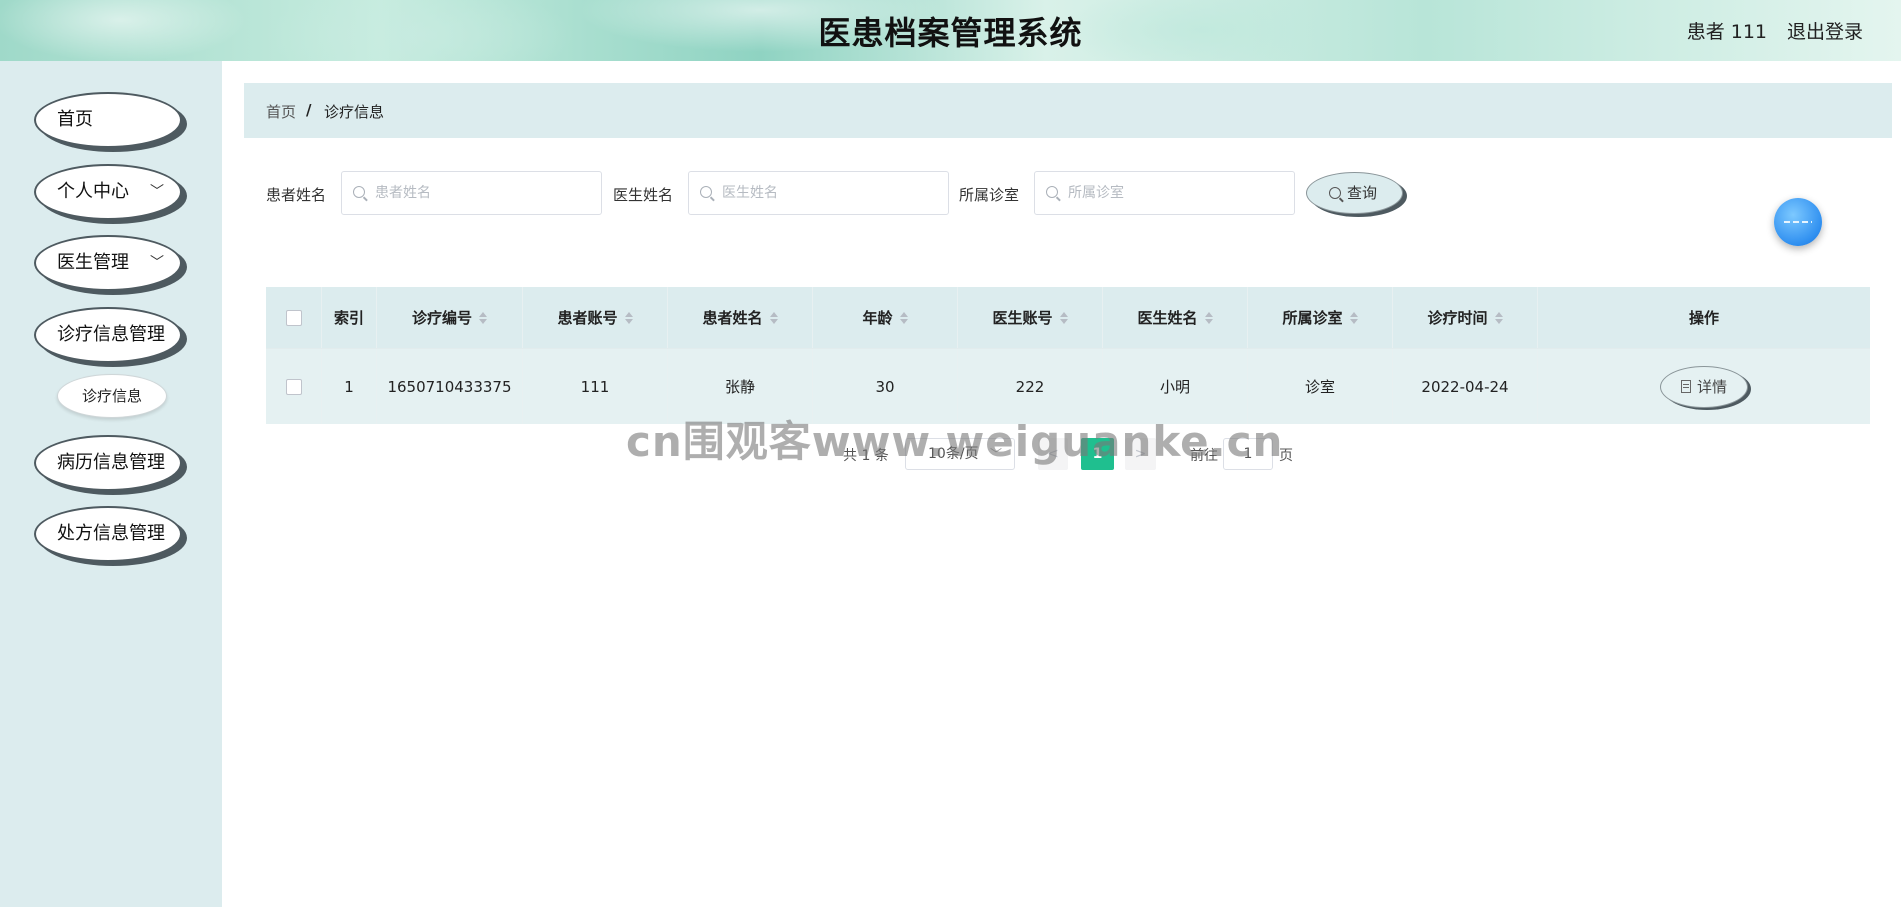 The width and height of the screenshot is (1901, 907). Describe the element at coordinates (1319, 386) in the screenshot. I see `table-cell: 诊室` at that location.